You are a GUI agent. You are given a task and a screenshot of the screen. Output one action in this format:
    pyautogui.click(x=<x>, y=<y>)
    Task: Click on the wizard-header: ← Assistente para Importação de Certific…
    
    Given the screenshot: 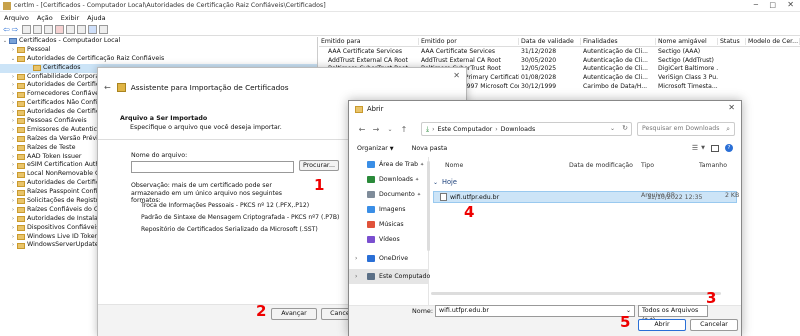 What is the action you would take?
    pyautogui.click(x=196, y=87)
    